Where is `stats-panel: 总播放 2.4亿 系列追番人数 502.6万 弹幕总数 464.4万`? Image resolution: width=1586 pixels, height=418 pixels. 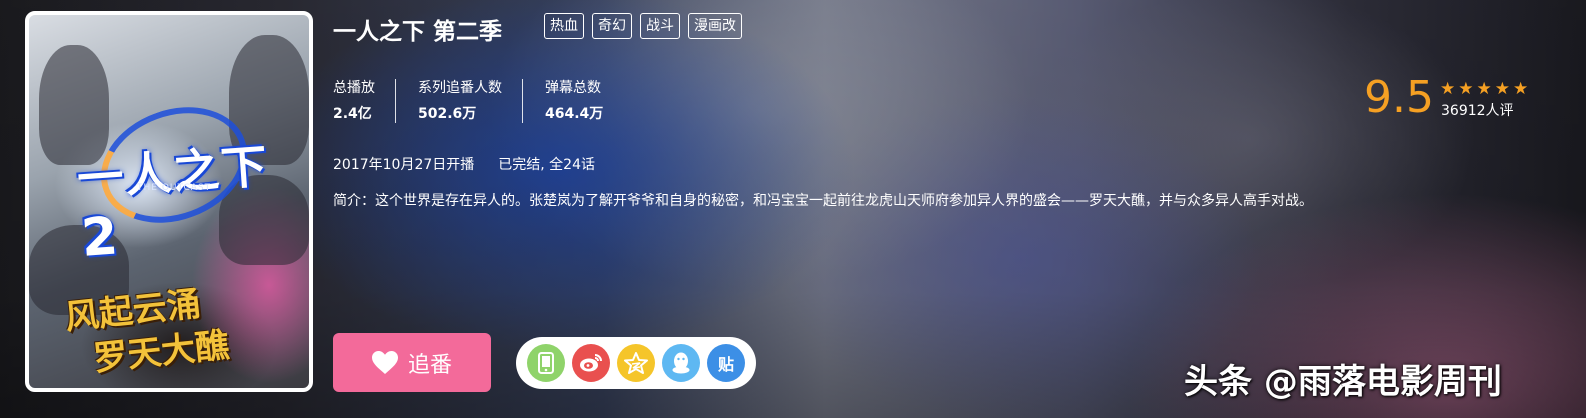
stats-panel: 总播放 2.4亿 系列追番人数 502.6万 弹幕总数 464.4万 is located at coordinates (478, 101).